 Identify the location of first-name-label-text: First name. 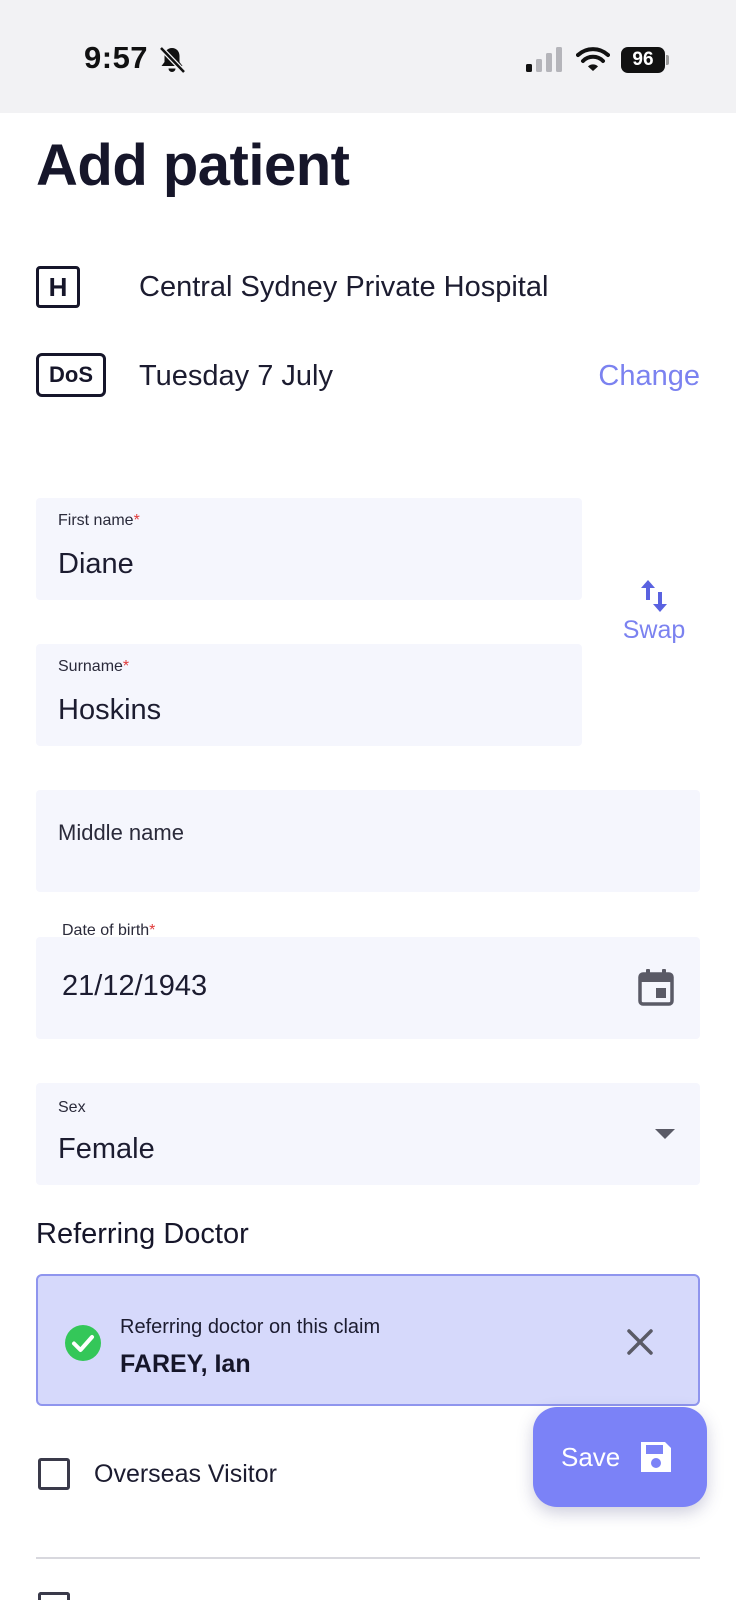
(96, 520).